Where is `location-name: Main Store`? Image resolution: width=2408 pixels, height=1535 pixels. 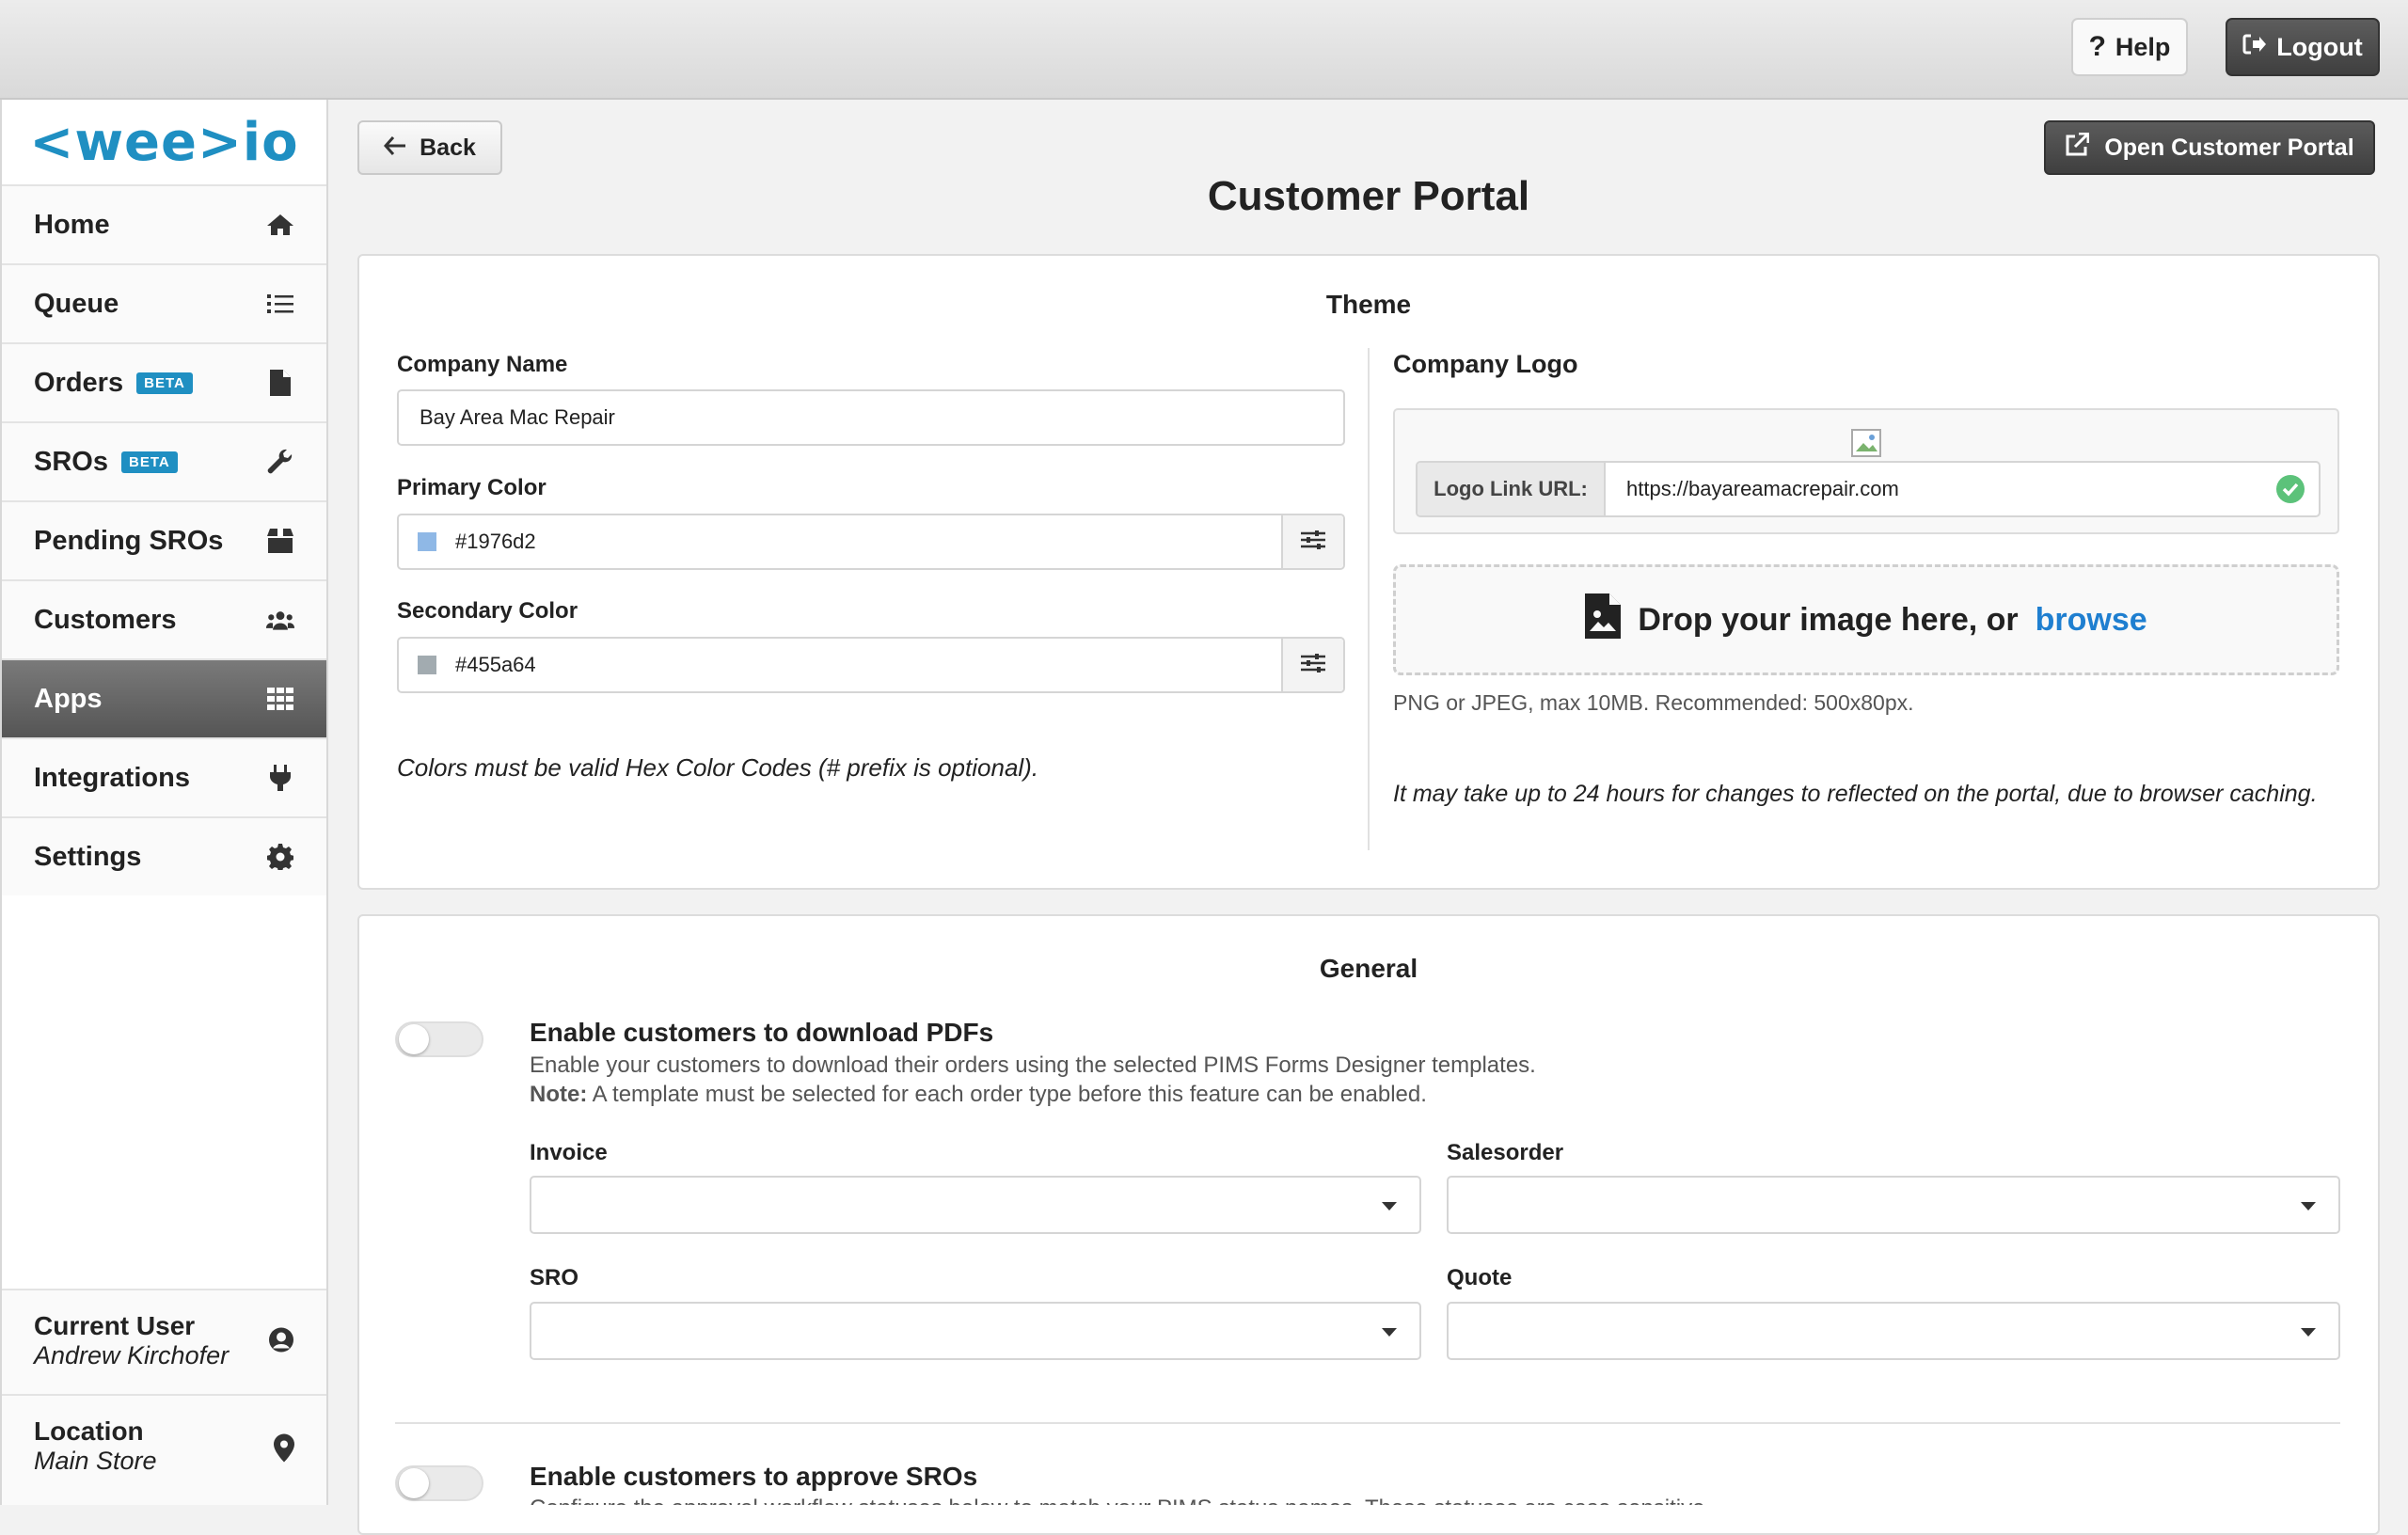
location-name: Main Store is located at coordinates (96, 1461).